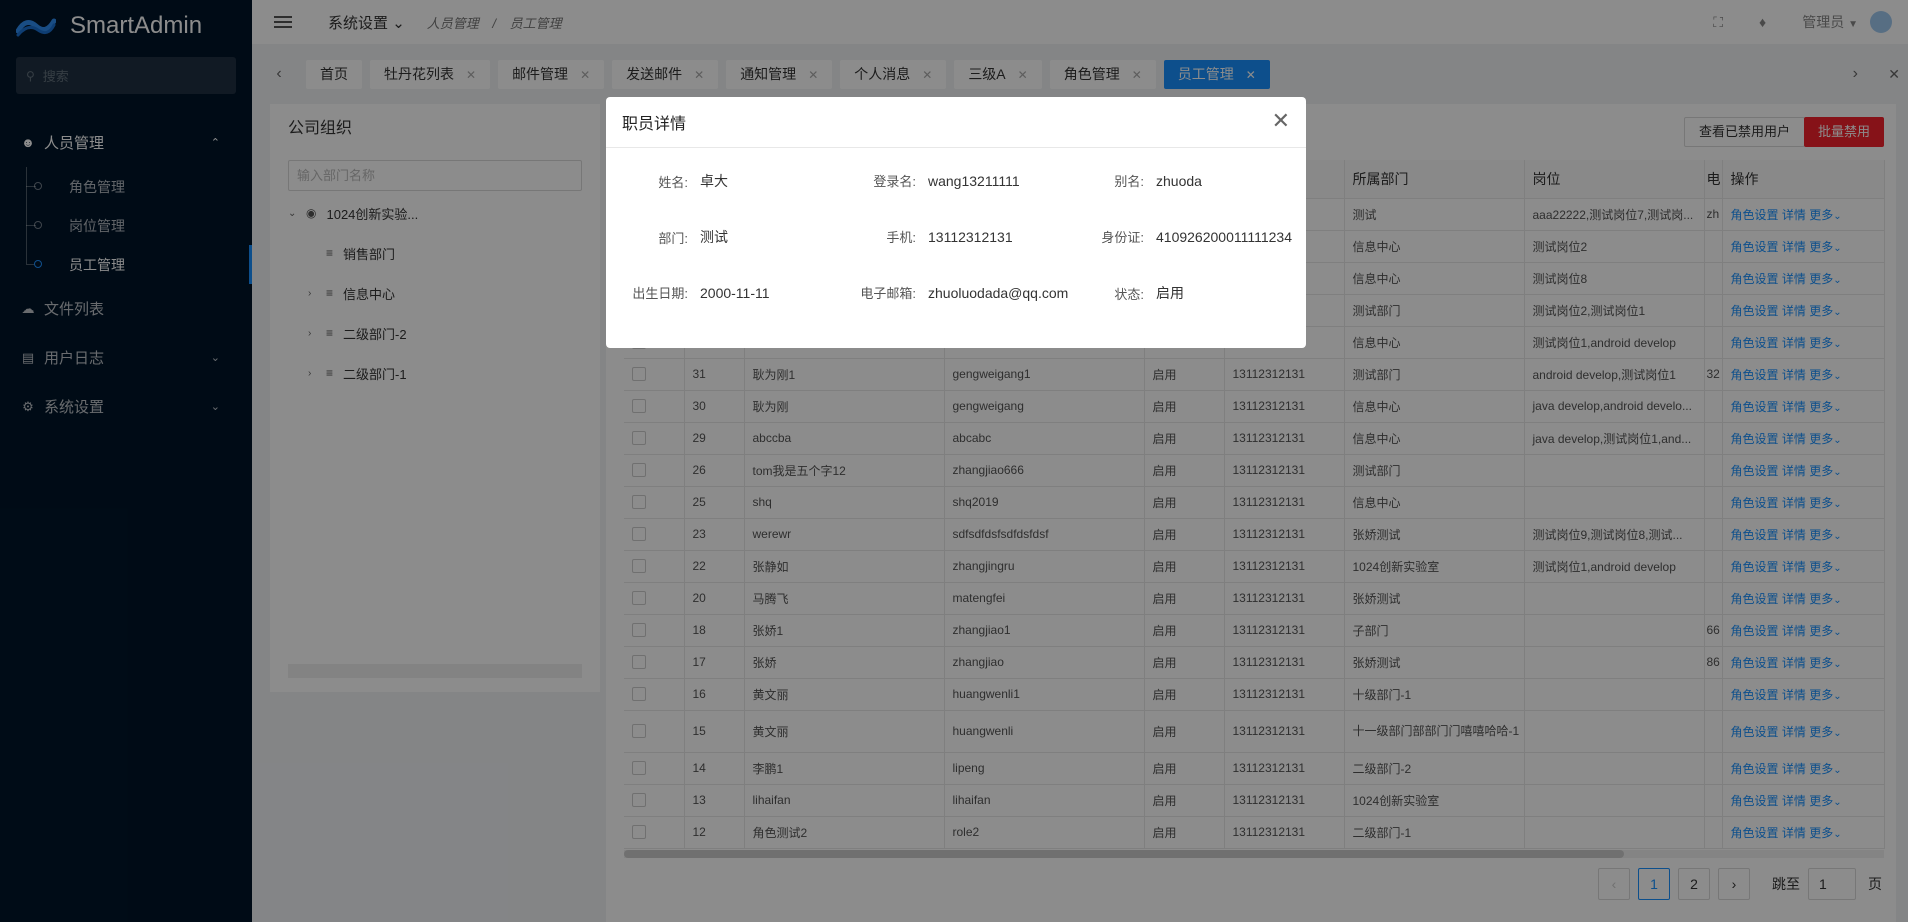 This screenshot has height=922, width=1908. Describe the element at coordinates (714, 181) in the screenshot. I see `field-value: 卓大` at that location.